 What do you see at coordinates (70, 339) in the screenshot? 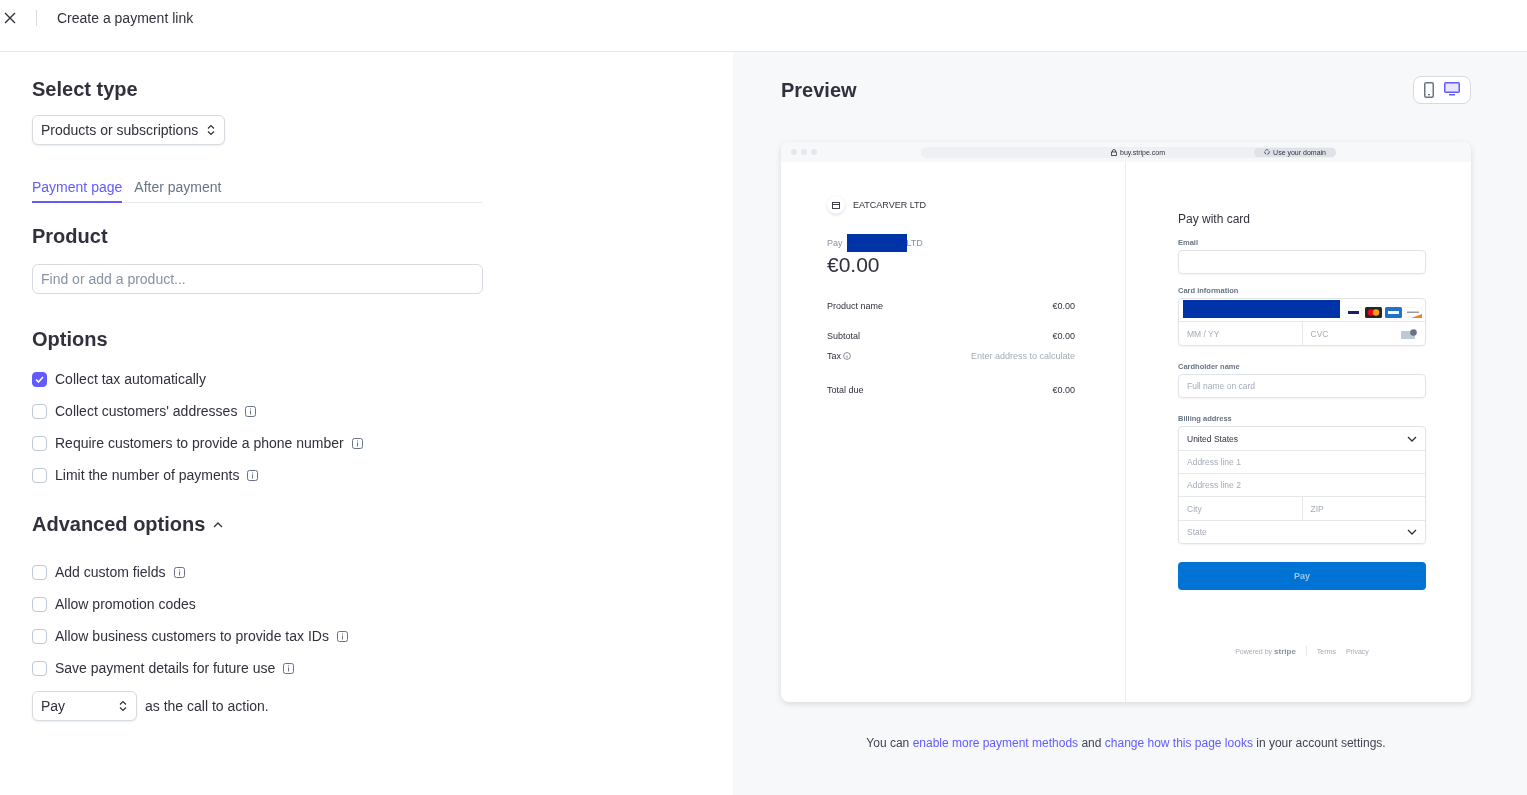
I see `section-heading: Options` at bounding box center [70, 339].